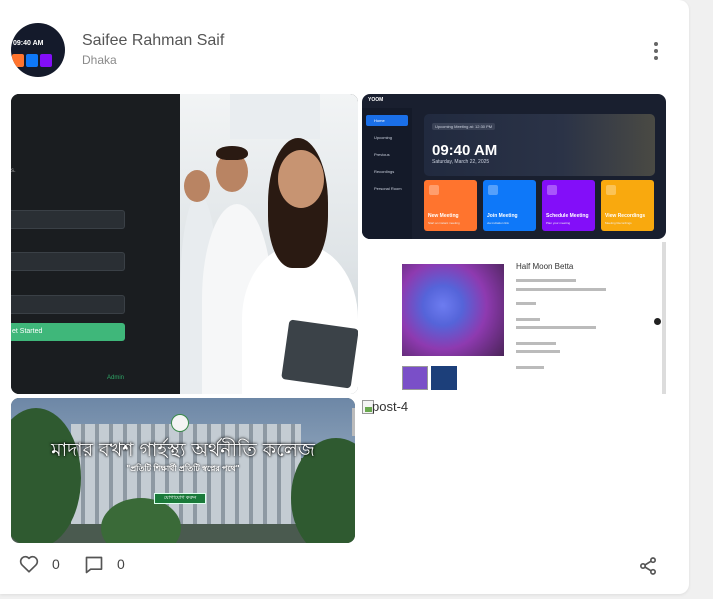  I want to click on contact-button: যোগাযোগ করুন, so click(180, 498).